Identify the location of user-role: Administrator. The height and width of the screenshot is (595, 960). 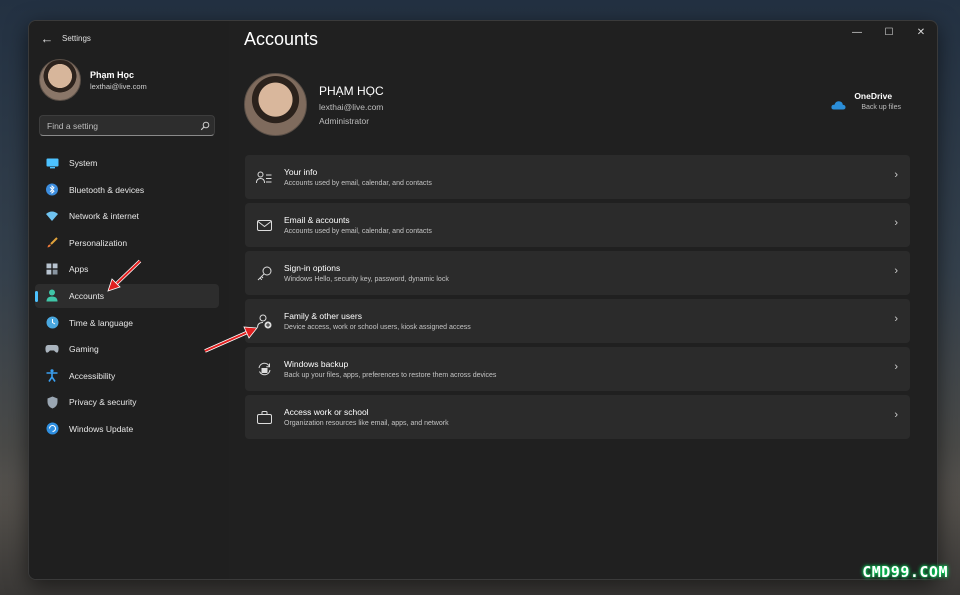
(344, 120).